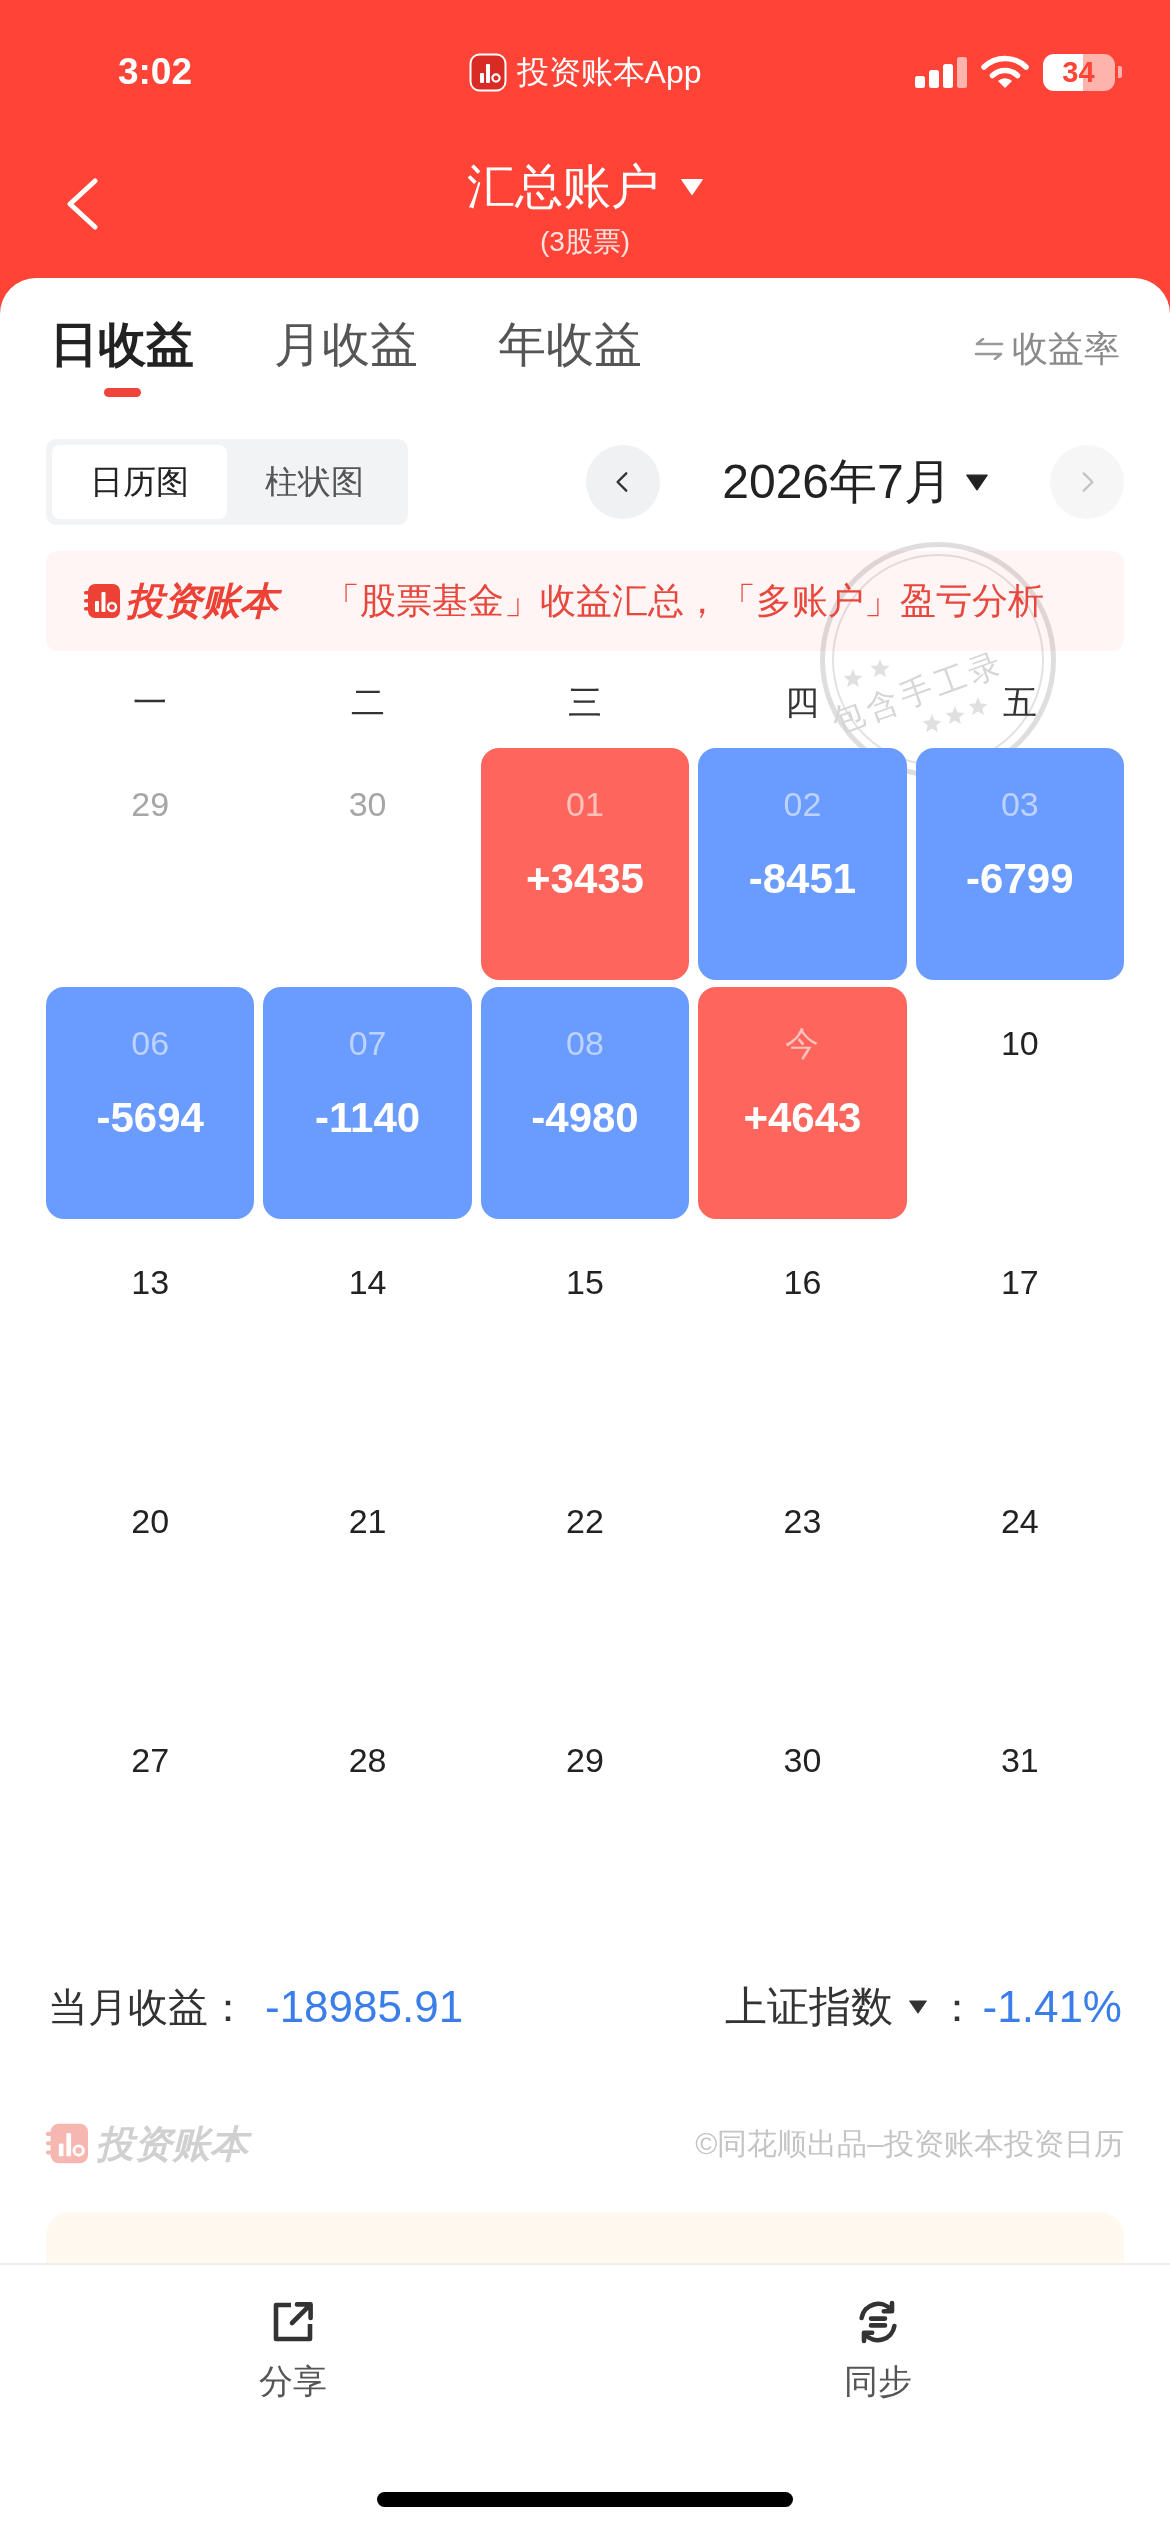 The width and height of the screenshot is (1170, 2532). What do you see at coordinates (292, 2349) in the screenshot?
I see `share-button: 分享` at bounding box center [292, 2349].